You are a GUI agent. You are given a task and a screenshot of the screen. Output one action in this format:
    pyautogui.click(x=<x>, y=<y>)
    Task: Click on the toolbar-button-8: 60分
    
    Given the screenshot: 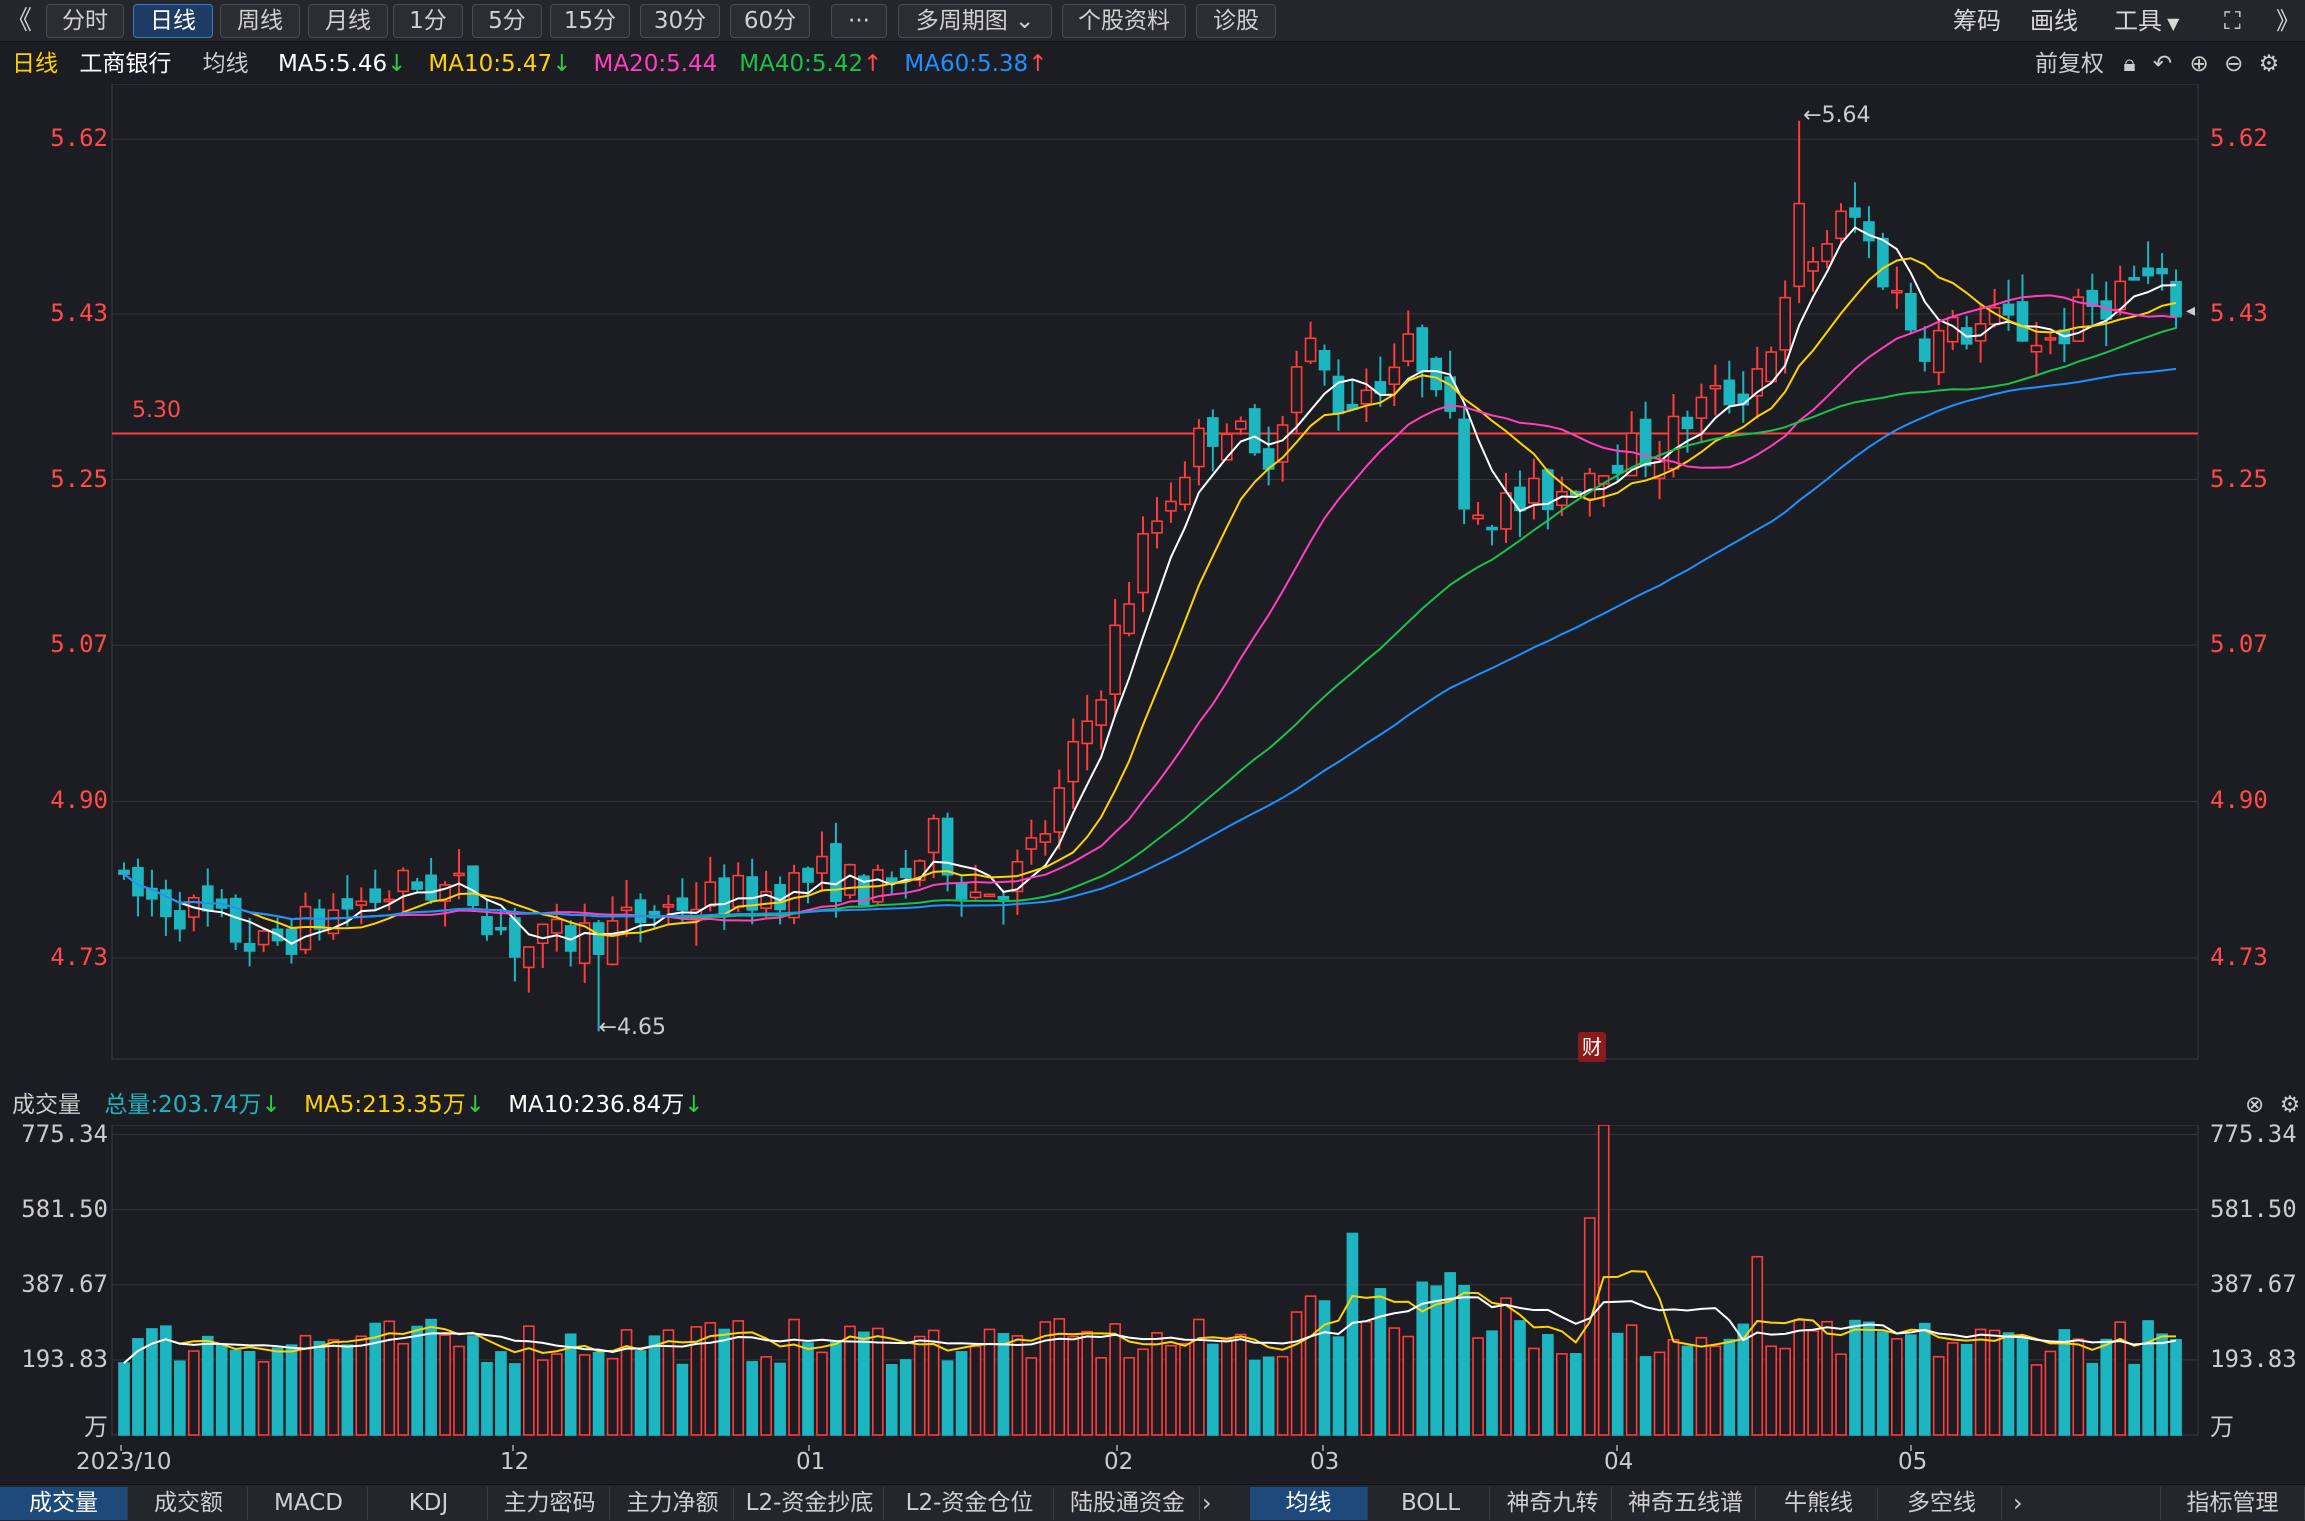 What is the action you would take?
    pyautogui.click(x=770, y=21)
    